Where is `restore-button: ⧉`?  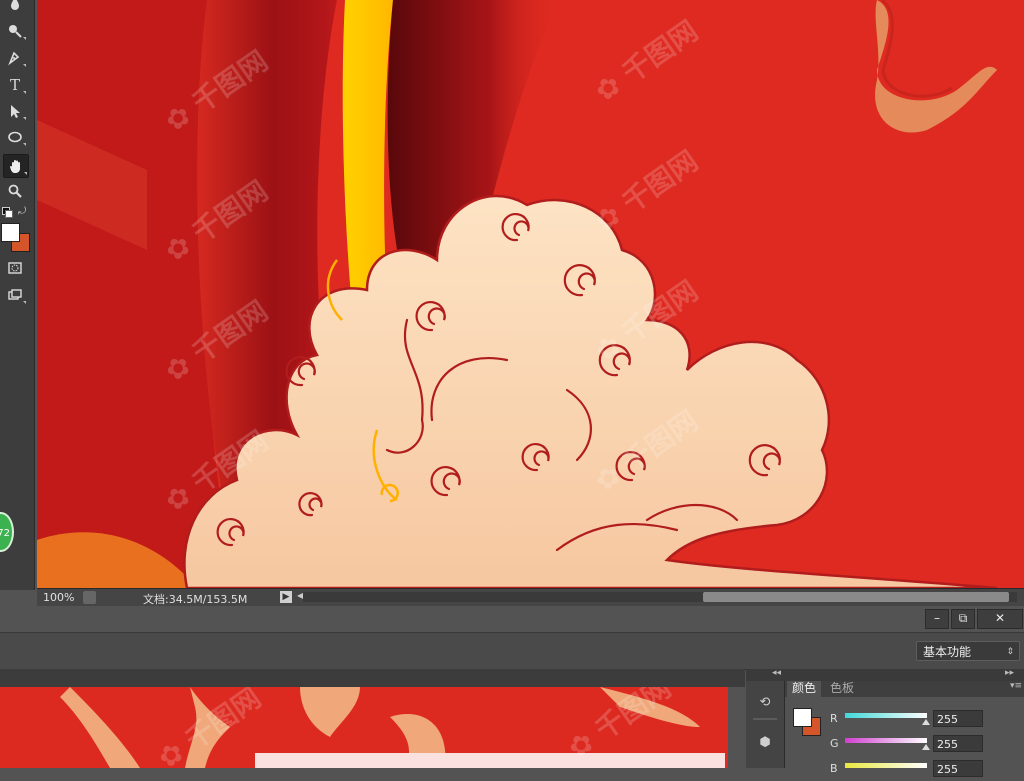
restore-button: ⧉ is located at coordinates (963, 619).